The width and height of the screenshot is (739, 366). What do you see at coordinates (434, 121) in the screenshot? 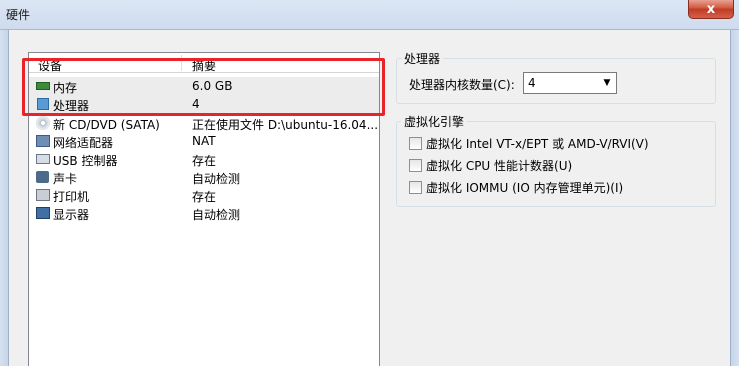
I see `virtualization-group-title: 虚拟化引擎` at bounding box center [434, 121].